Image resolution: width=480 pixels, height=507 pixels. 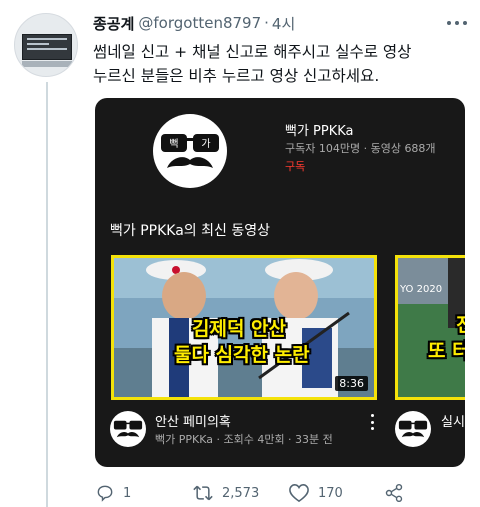 I want to click on retweet-button: 2,573, so click(x=225, y=493).